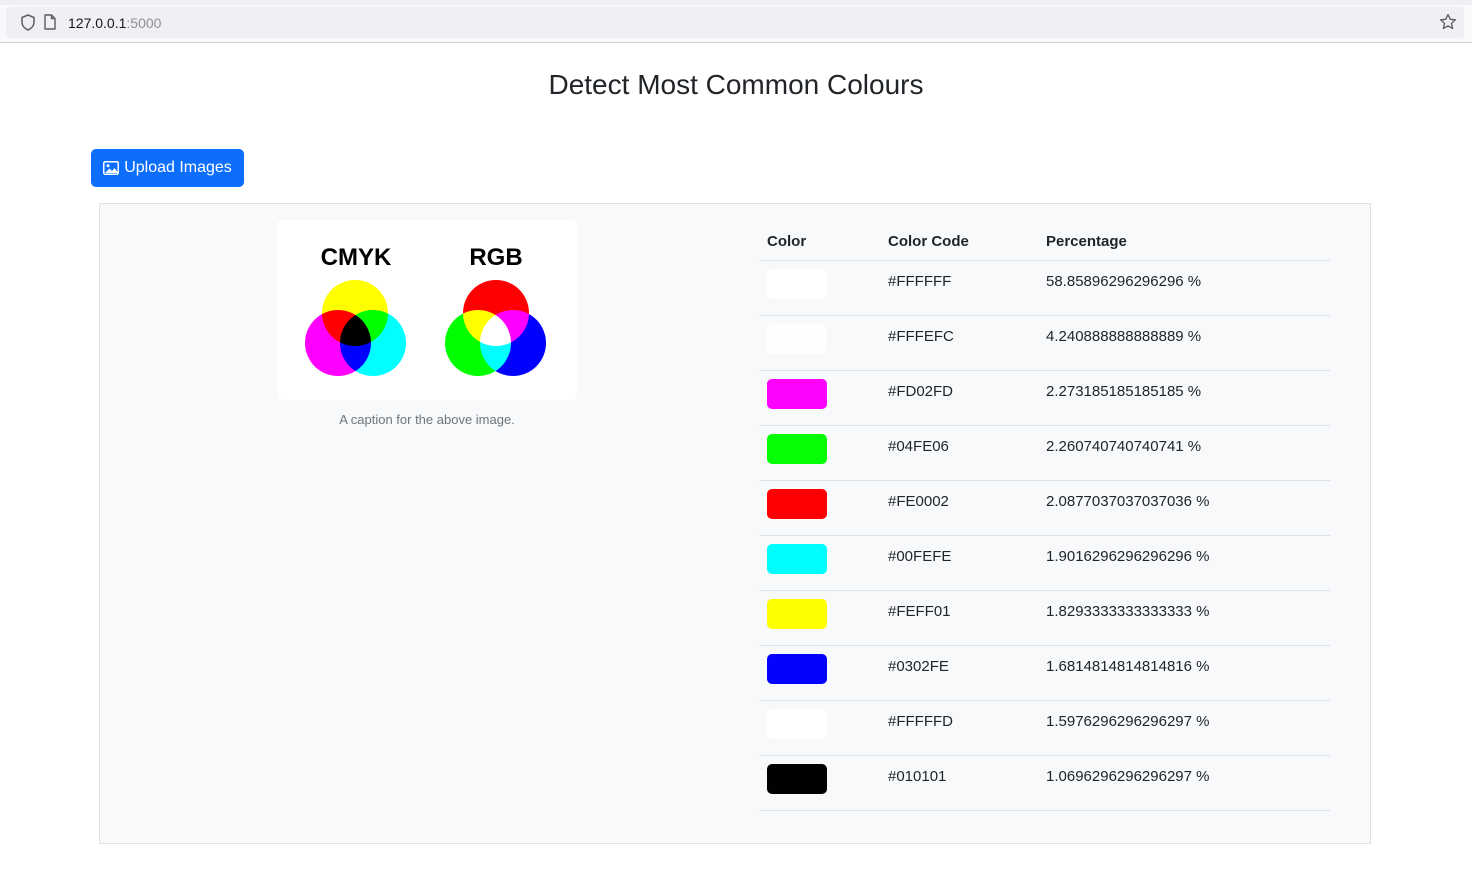 The height and width of the screenshot is (887, 1472). What do you see at coordinates (920, 556) in the screenshot?
I see `color-code: #00FEFE` at bounding box center [920, 556].